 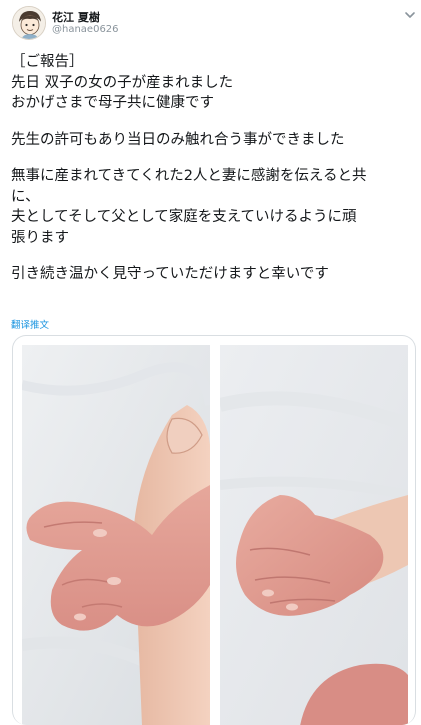 I want to click on display-name: 花江 夏樹, so click(x=76, y=17).